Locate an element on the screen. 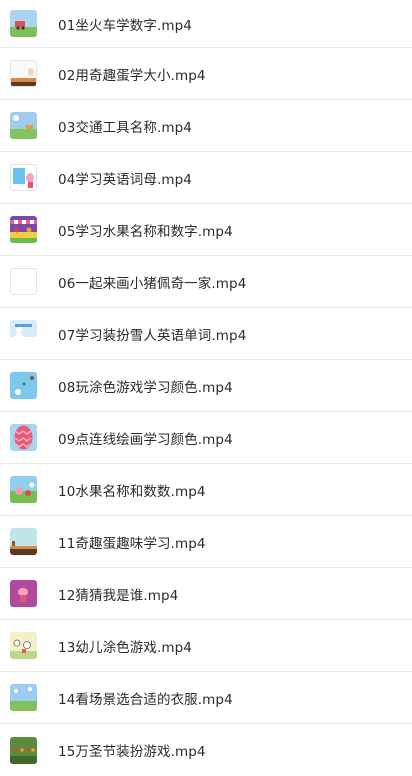  list-item: 04学习英语词母.mp4 is located at coordinates (206, 178).